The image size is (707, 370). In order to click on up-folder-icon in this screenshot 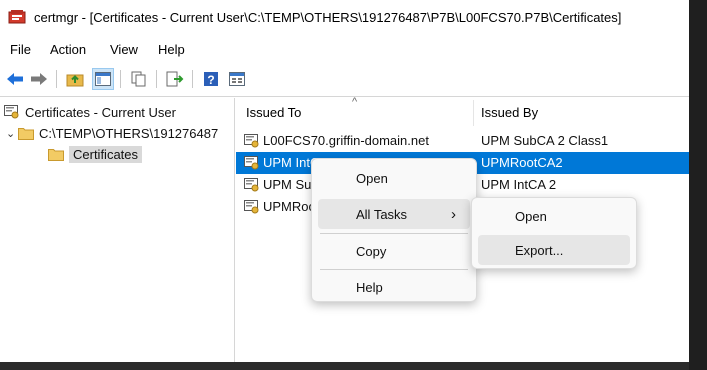, I will do `click(75, 79)`.